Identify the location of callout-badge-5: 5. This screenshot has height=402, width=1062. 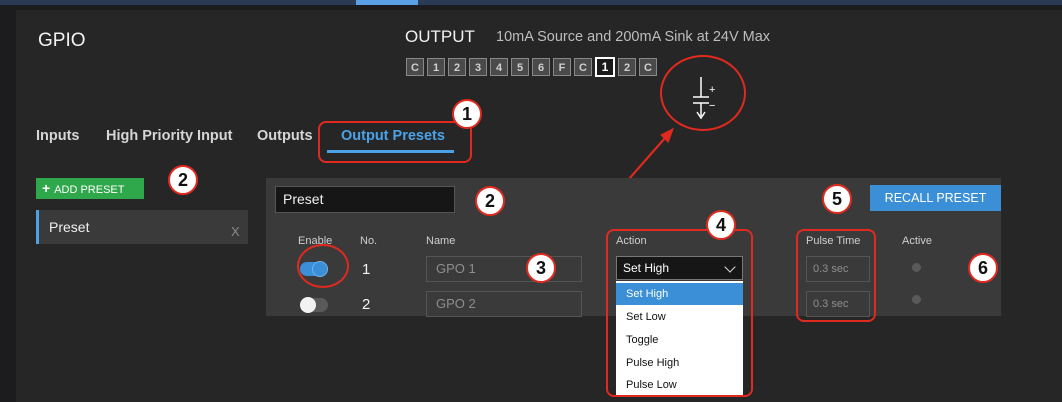
(837, 199).